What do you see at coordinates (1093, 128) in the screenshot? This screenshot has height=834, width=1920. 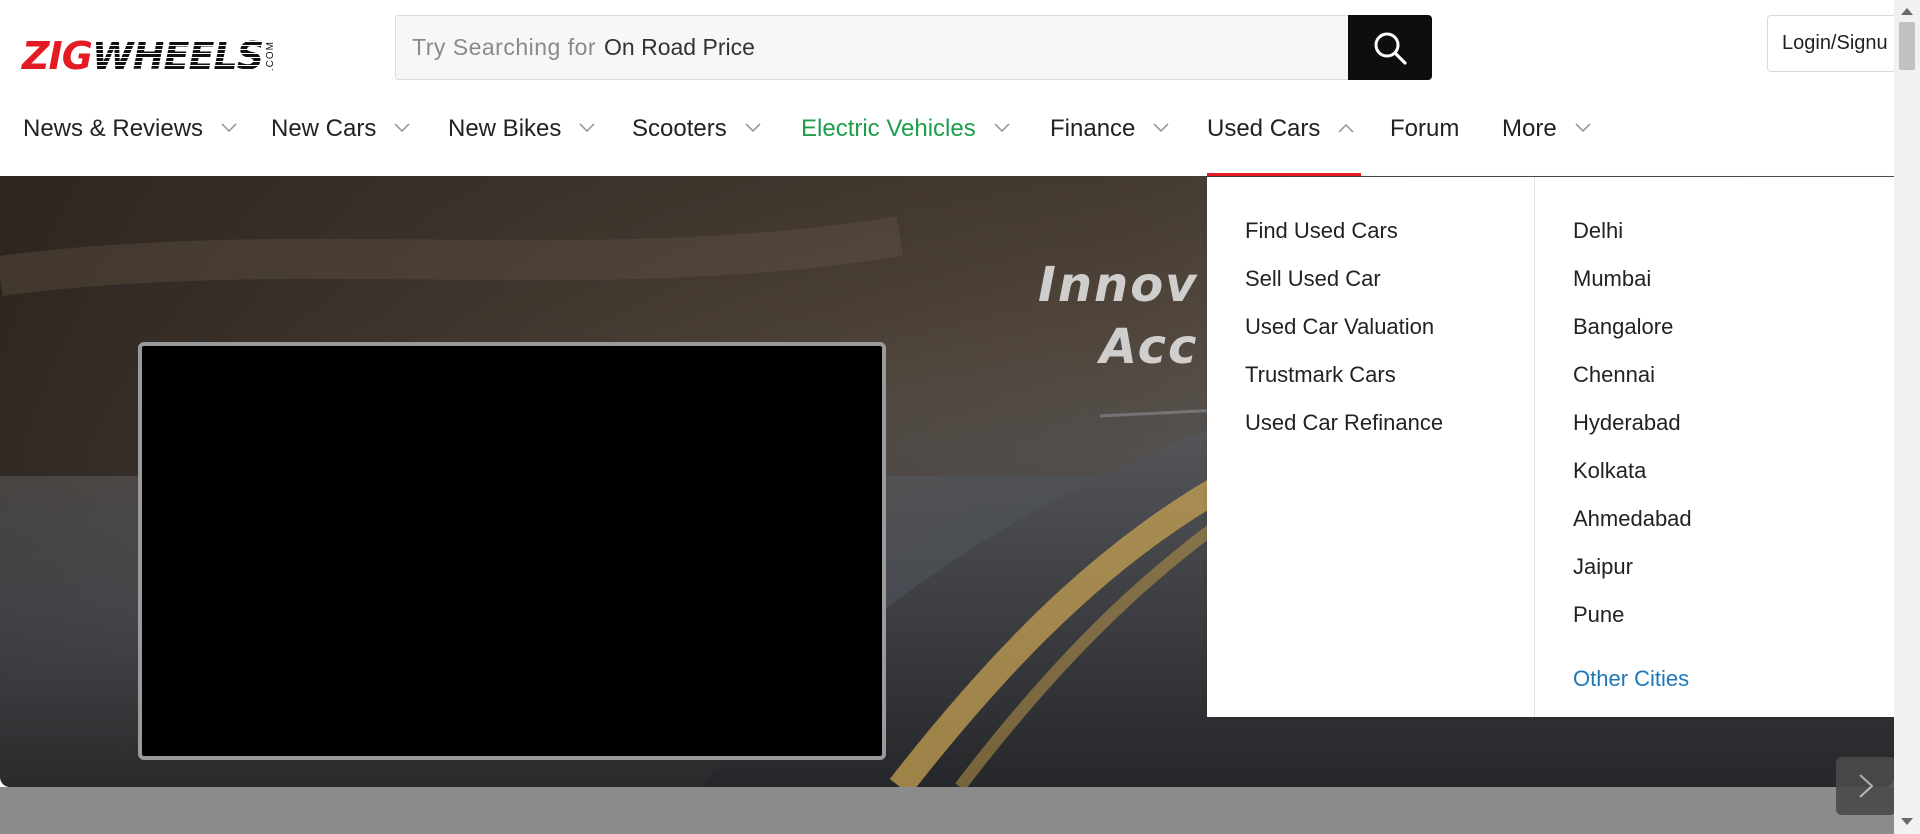 I see `nav-item-label: Finance` at bounding box center [1093, 128].